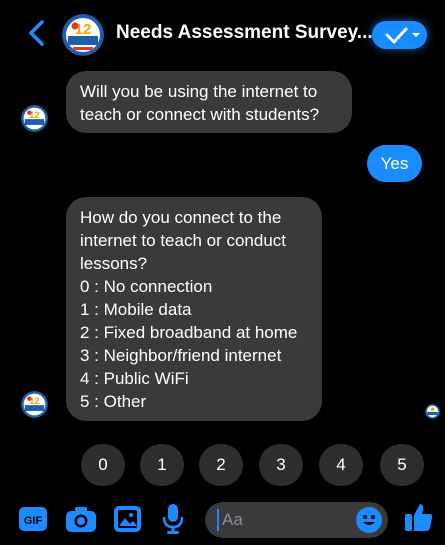 The height and width of the screenshot is (545, 445). I want to click on message-line: 3 : Neighbor/friend internet, so click(181, 355).